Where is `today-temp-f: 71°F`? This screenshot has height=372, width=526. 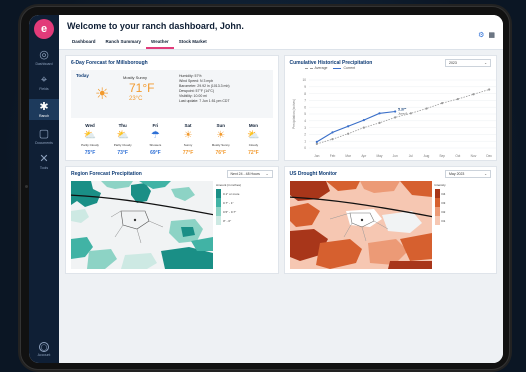 today-temp-f: 71°F is located at coordinates (142, 88).